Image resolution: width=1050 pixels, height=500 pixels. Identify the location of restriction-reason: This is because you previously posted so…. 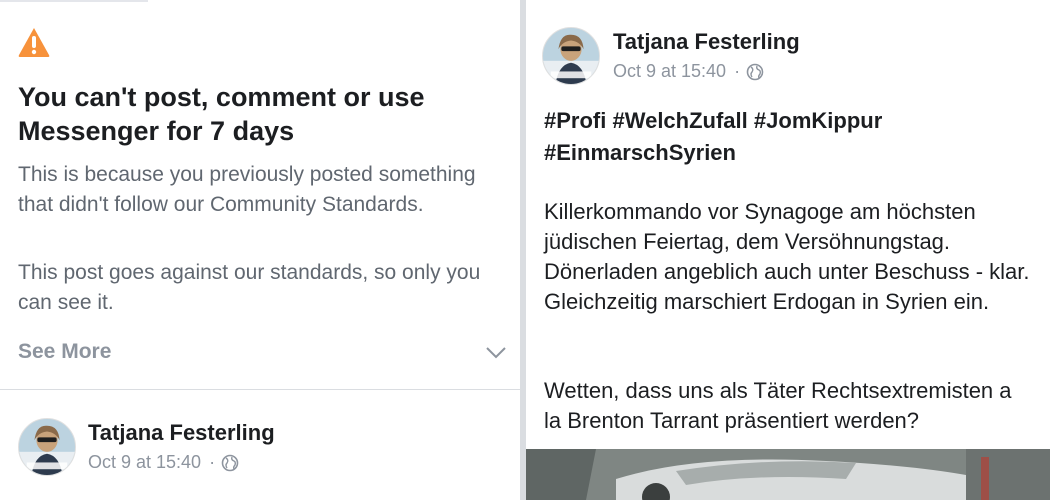
(247, 189).